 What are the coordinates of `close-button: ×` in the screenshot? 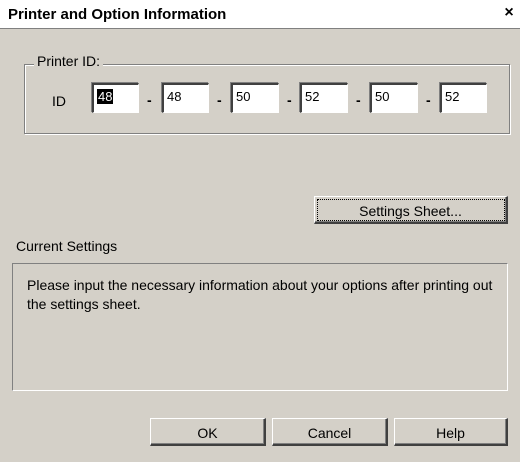 It's located at (509, 13).